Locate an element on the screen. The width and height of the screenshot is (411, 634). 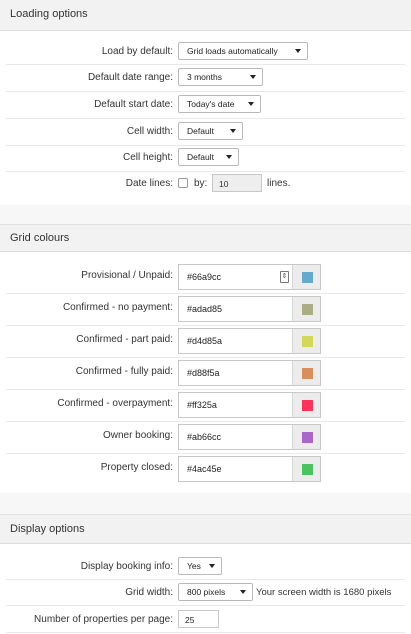
cell-height-value: Default is located at coordinates (200, 157).